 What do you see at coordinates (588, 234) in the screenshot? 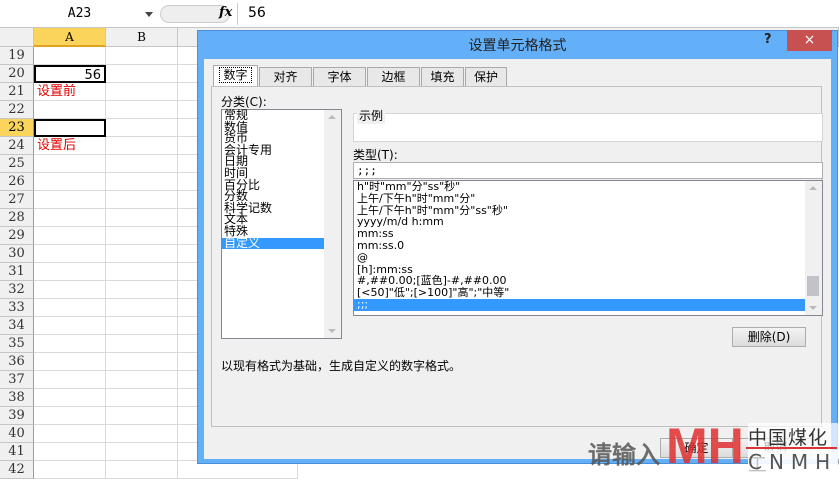
I see `type-item: mm:ss` at bounding box center [588, 234].